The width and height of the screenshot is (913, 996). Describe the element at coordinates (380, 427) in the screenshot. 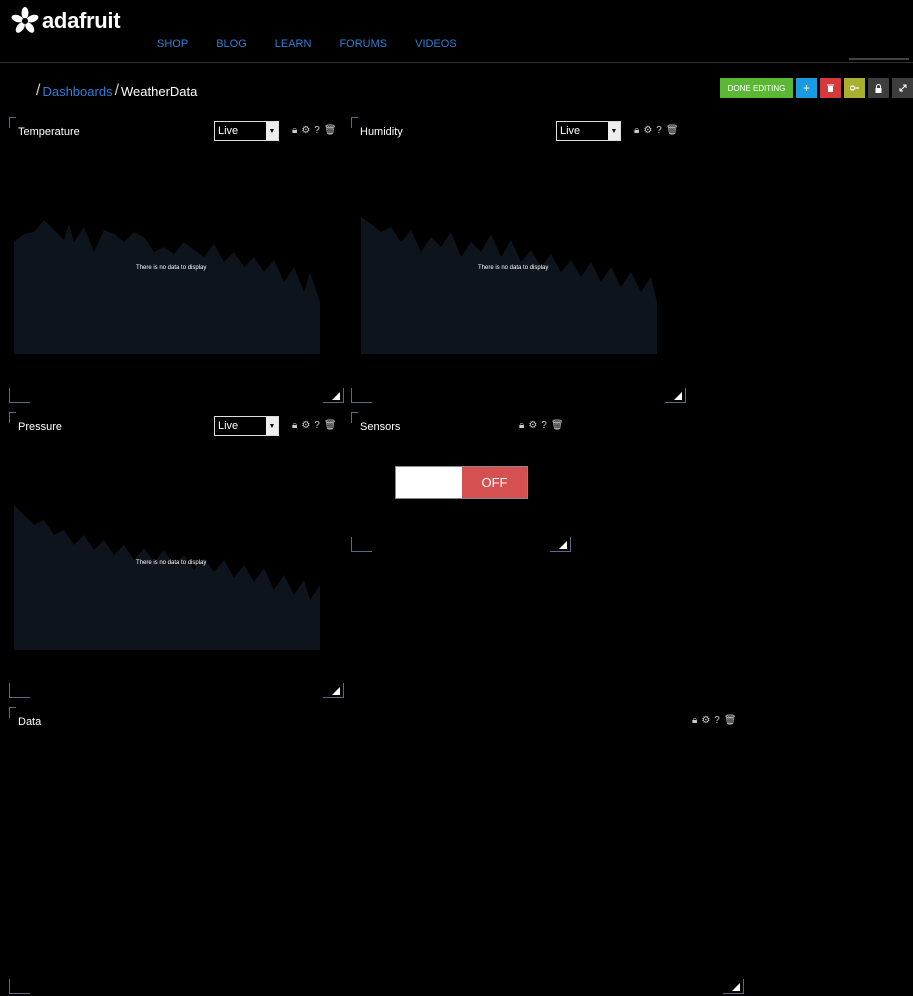

I see `block-title: Sensors` at that location.